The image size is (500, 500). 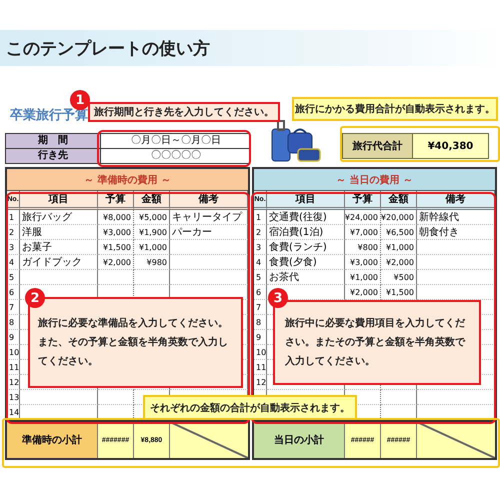 What do you see at coordinates (127, 180) in the screenshot?
I see `table-title: ～ 準備時の費用 ～` at bounding box center [127, 180].